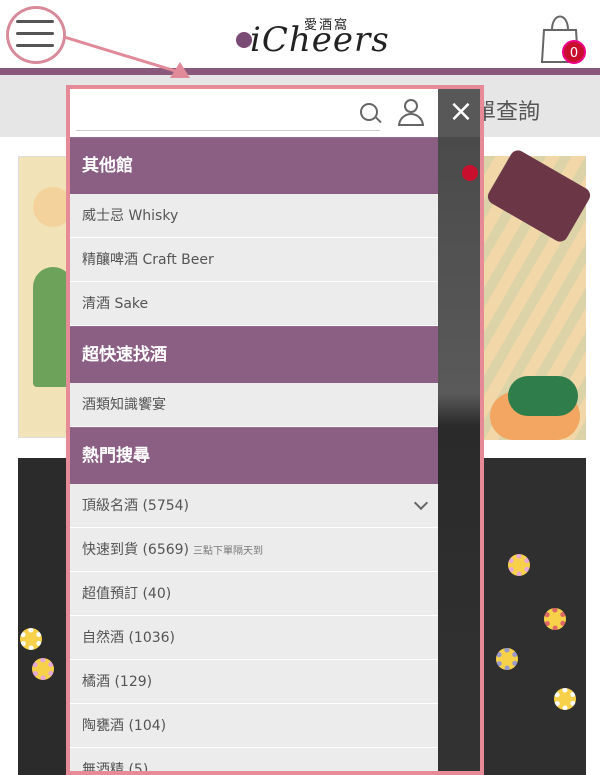 This screenshot has width=600, height=775. I want to click on background-banner-bottom-right, so click(535, 616).